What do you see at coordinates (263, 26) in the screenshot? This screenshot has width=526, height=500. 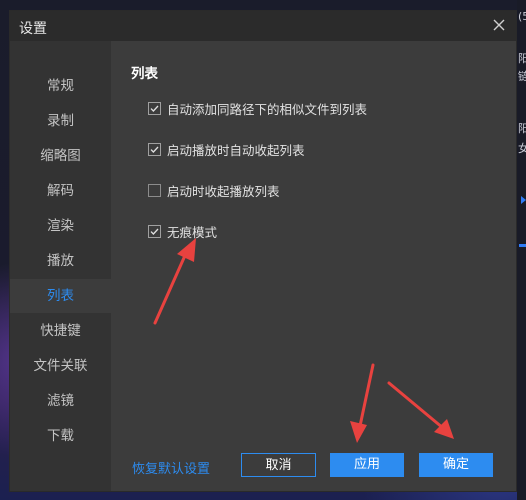 I see `dialog-titlebar: 设置` at bounding box center [263, 26].